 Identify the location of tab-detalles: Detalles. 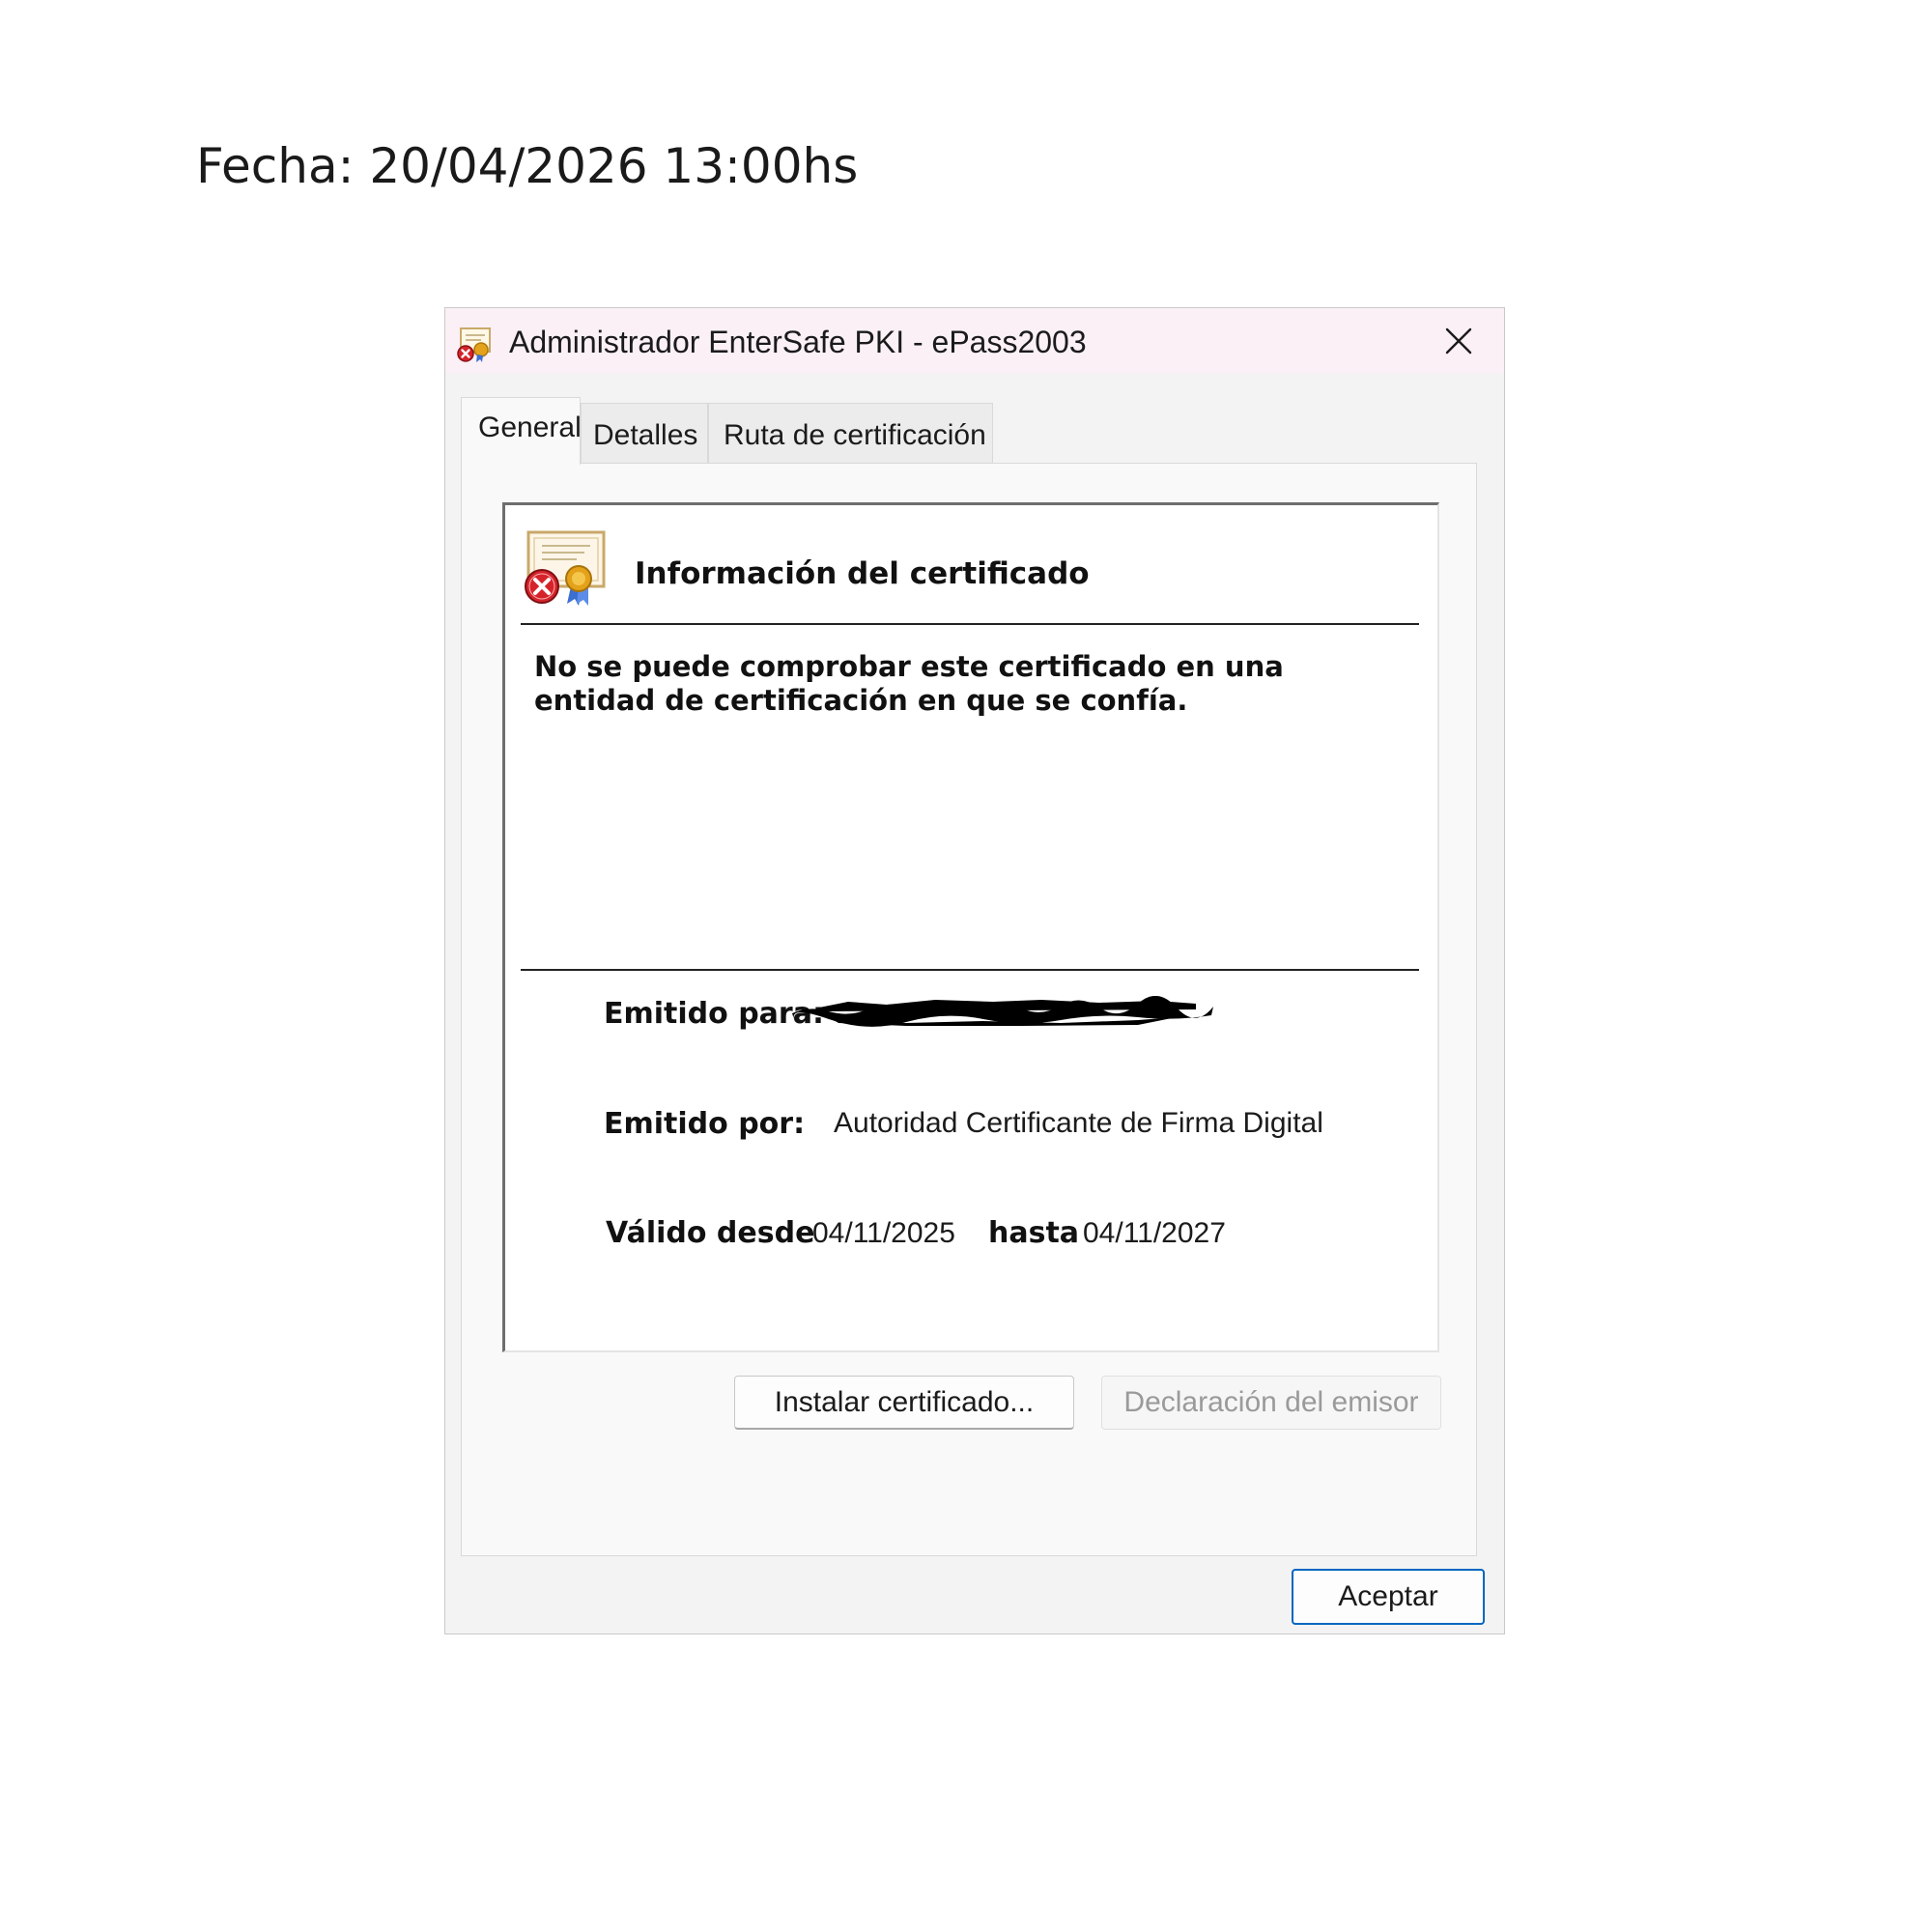
(644, 433).